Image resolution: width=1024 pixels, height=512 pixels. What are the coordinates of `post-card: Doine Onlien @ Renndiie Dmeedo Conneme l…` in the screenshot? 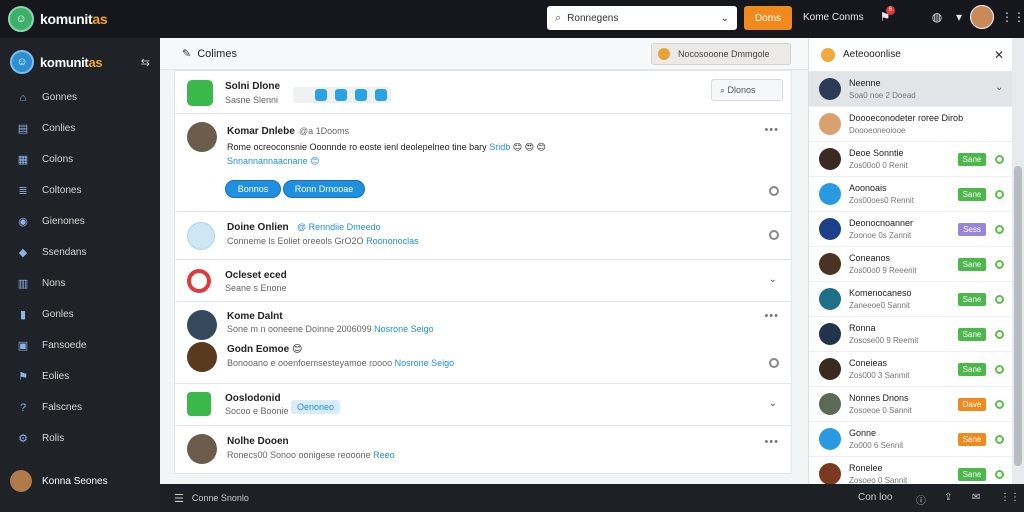 It's located at (483, 236).